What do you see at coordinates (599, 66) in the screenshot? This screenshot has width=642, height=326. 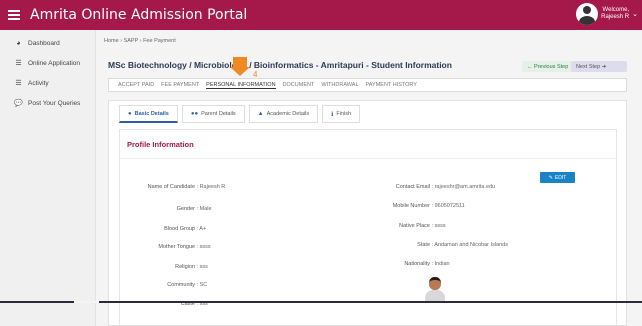 I see `next-step-button: Next Step ➜` at bounding box center [599, 66].